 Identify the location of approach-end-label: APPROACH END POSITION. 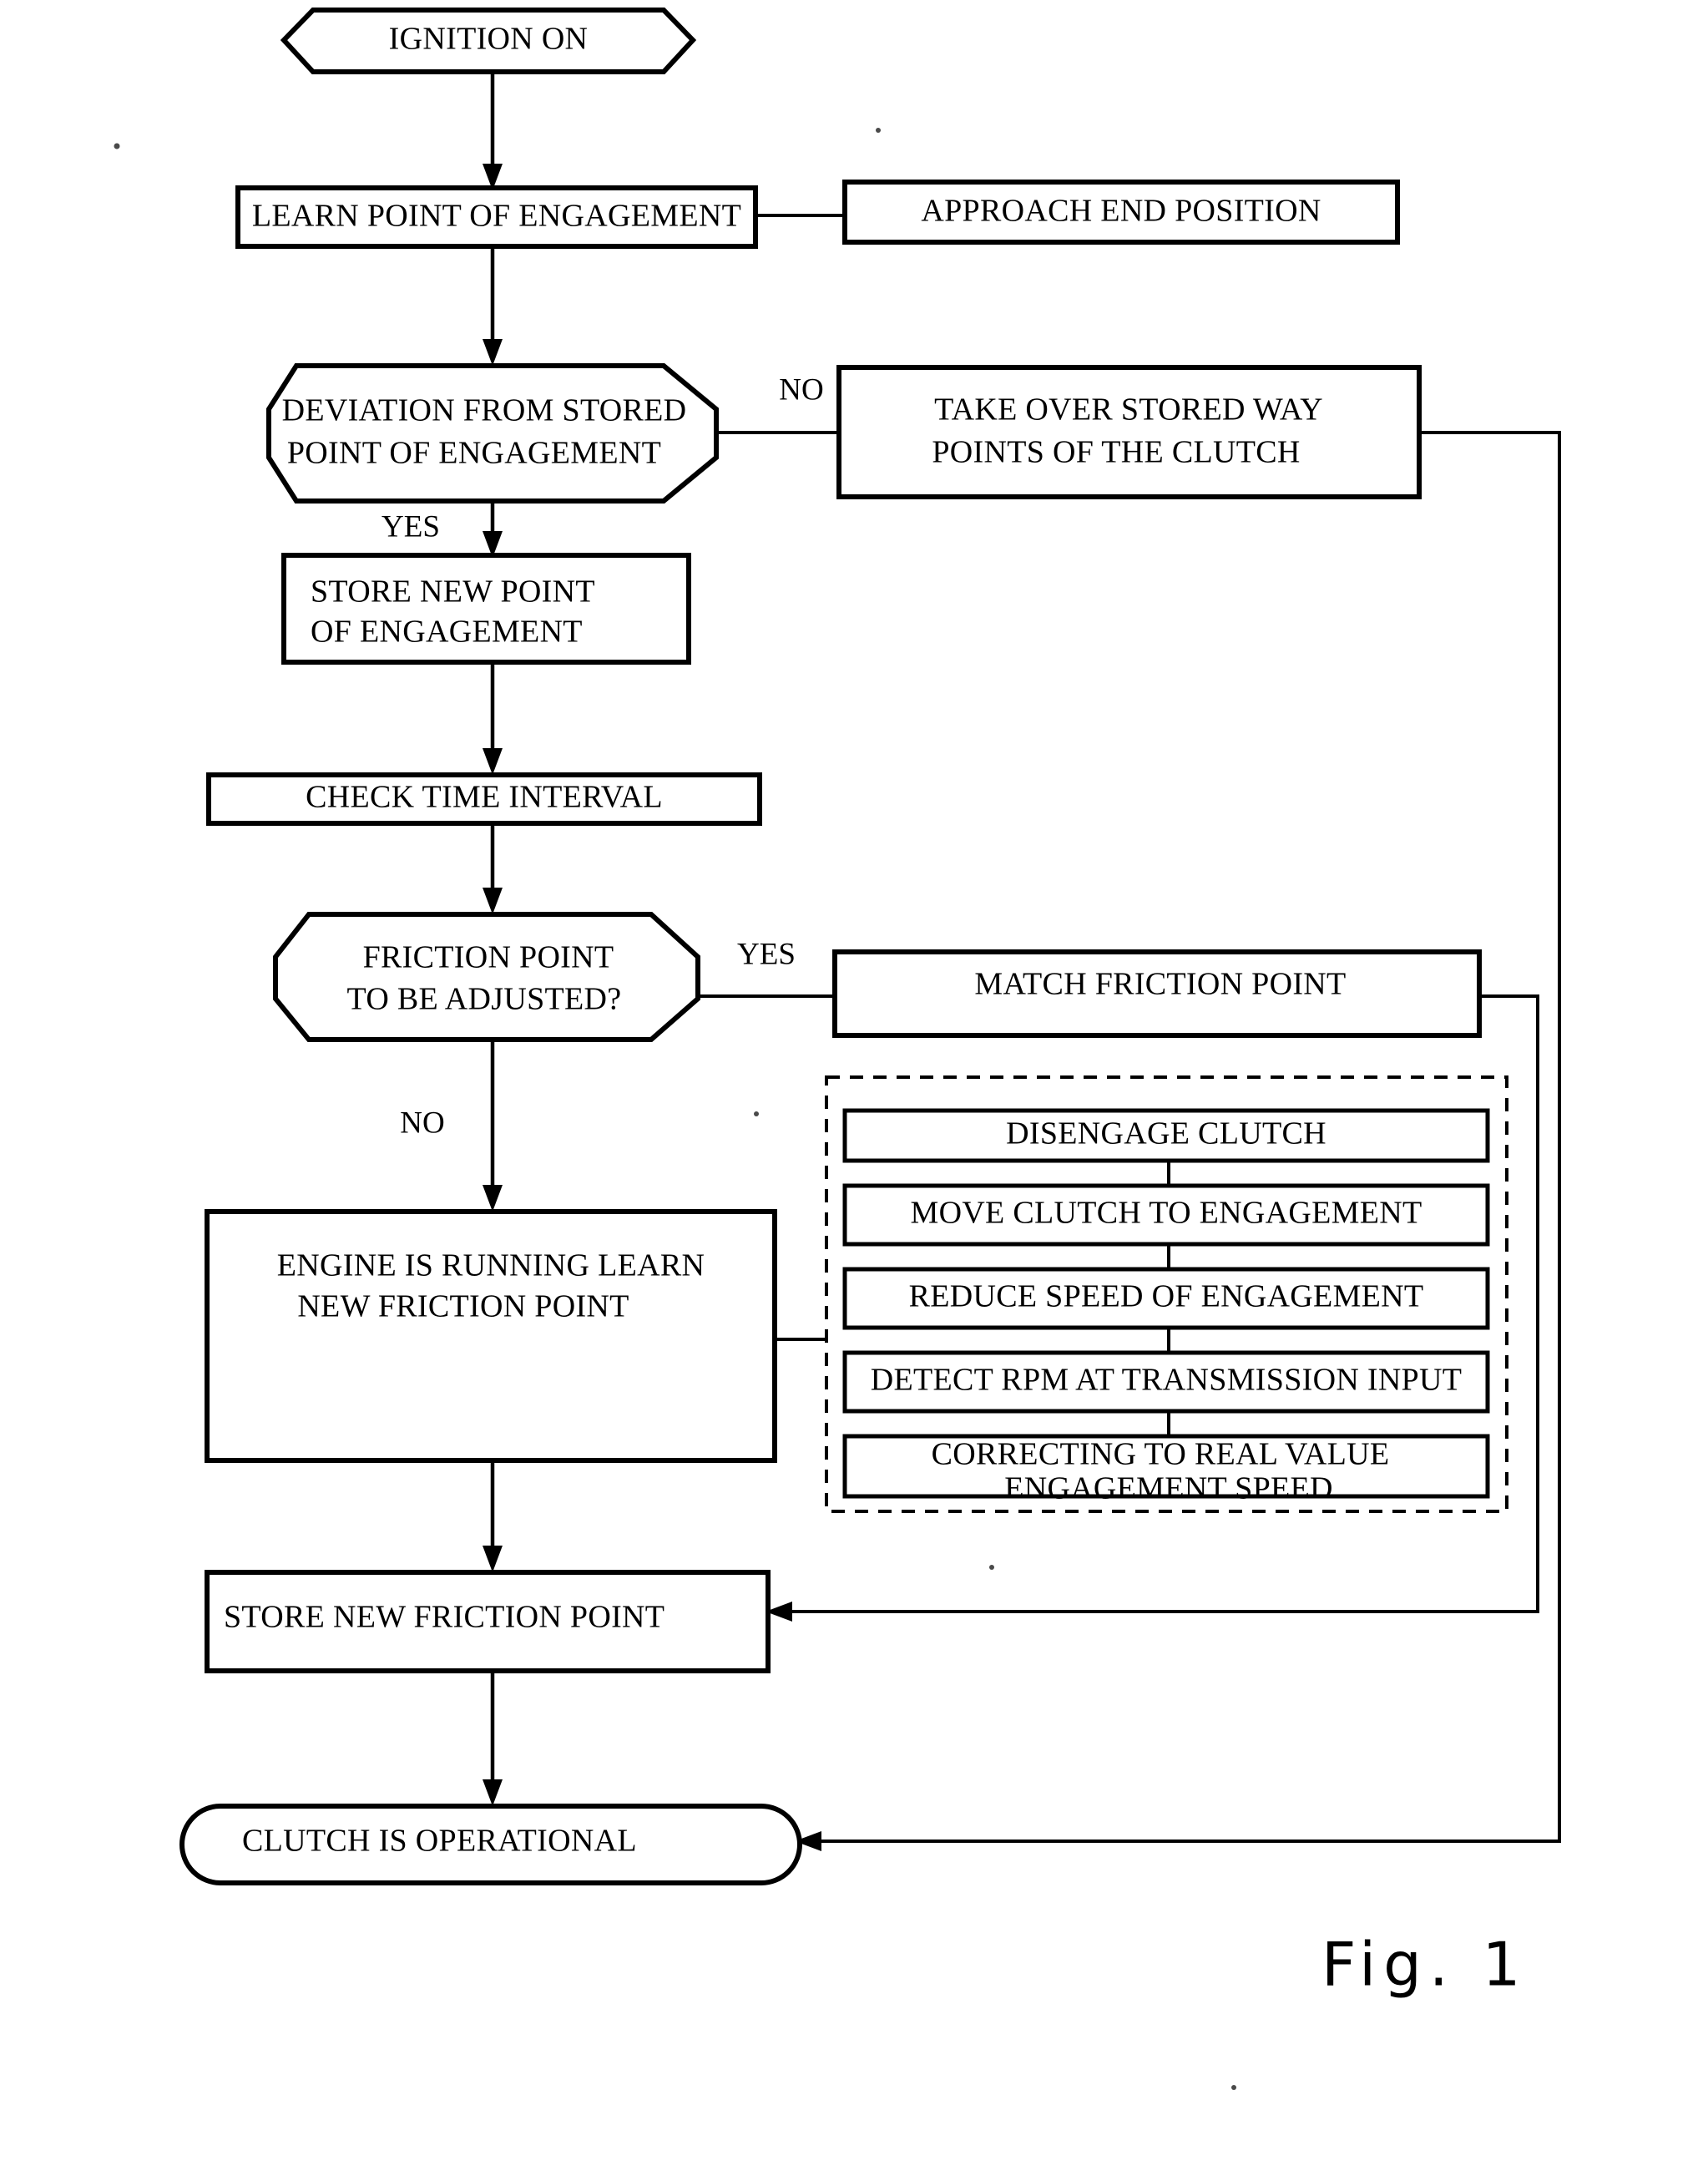
(1121, 211).